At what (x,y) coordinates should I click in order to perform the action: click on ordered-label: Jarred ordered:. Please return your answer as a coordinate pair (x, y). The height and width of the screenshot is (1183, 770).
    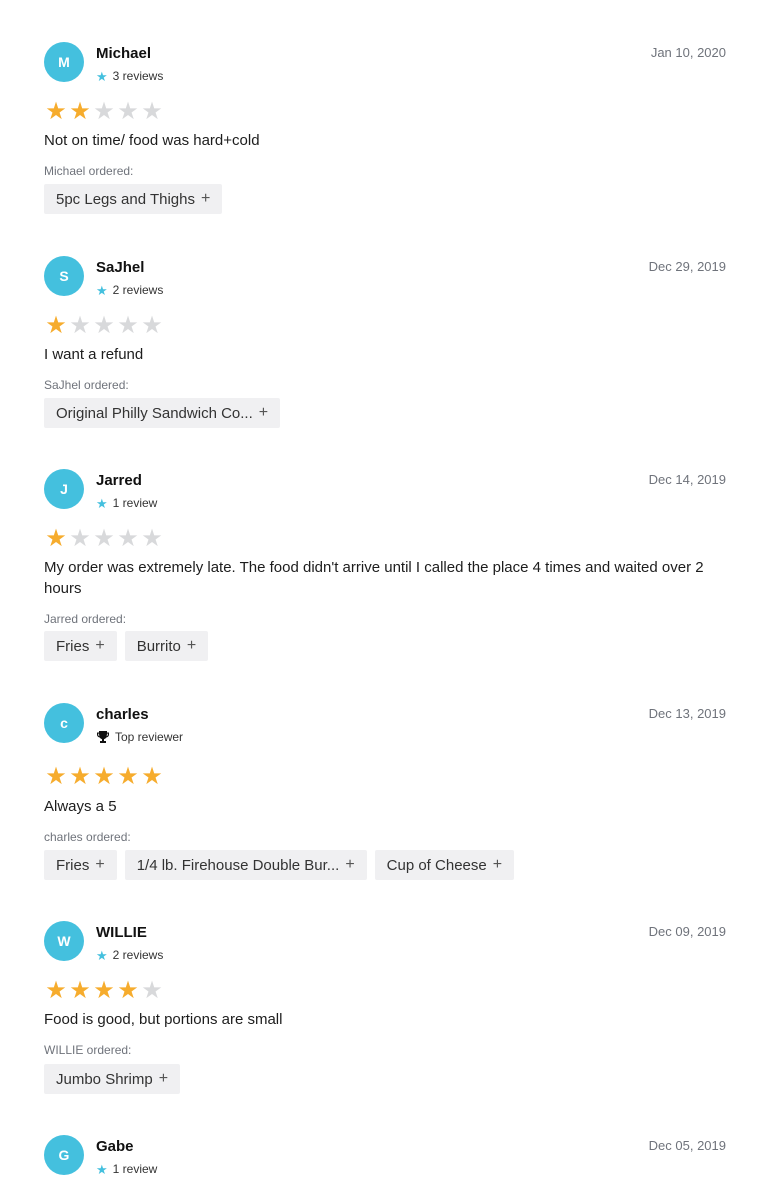
    Looking at the image, I should click on (85, 619).